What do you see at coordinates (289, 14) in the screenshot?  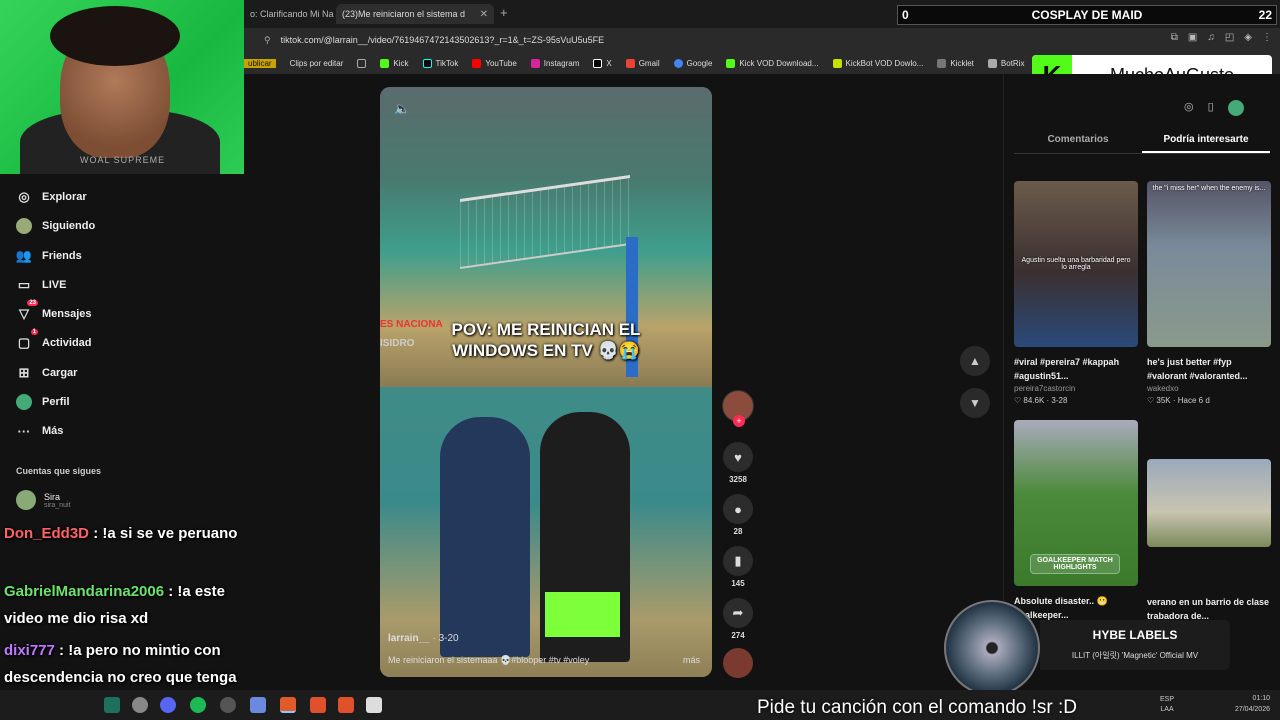 I see `browser-tab: o: Clarificando Mi Na` at bounding box center [289, 14].